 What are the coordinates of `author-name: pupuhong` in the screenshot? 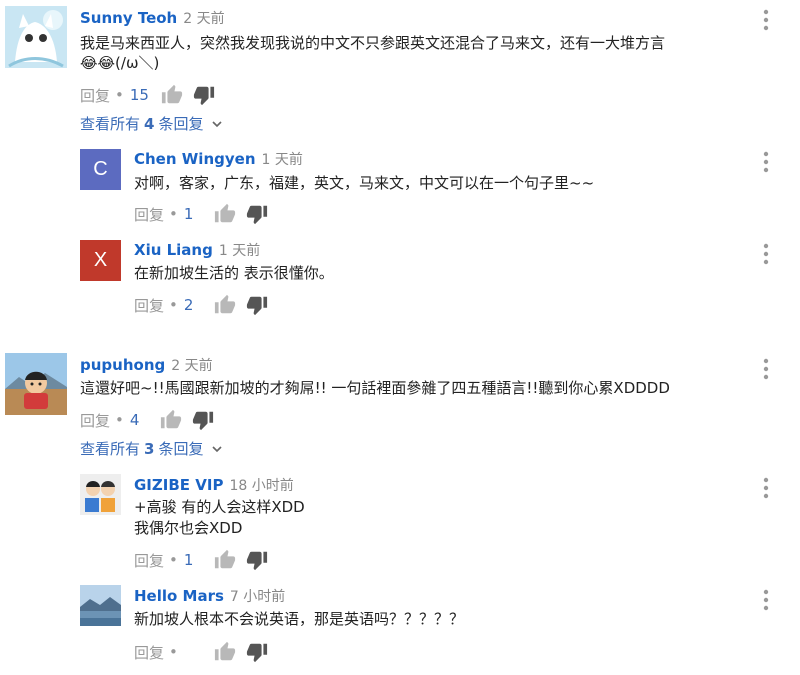 It's located at (122, 365).